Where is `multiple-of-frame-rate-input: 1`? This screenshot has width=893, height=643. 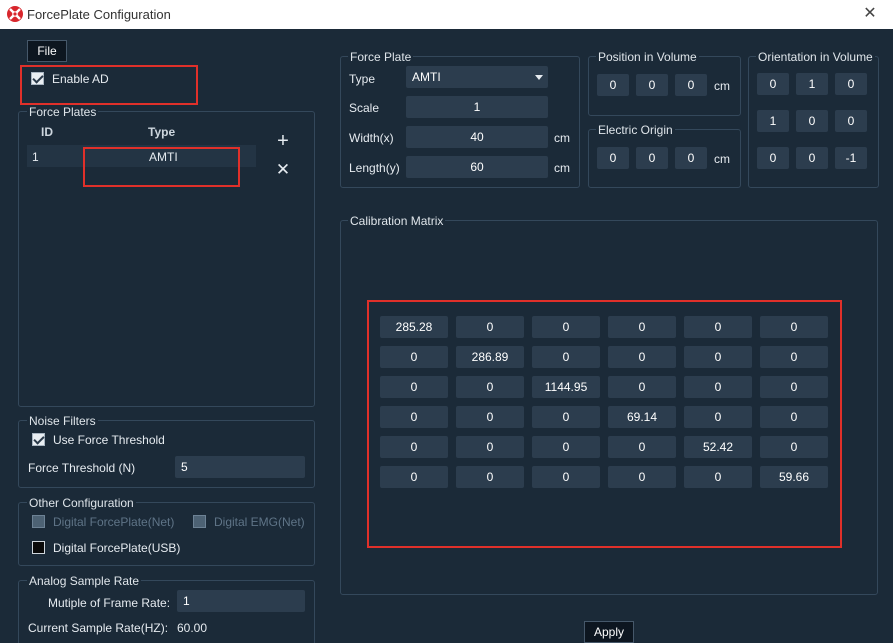 multiple-of-frame-rate-input: 1 is located at coordinates (241, 601).